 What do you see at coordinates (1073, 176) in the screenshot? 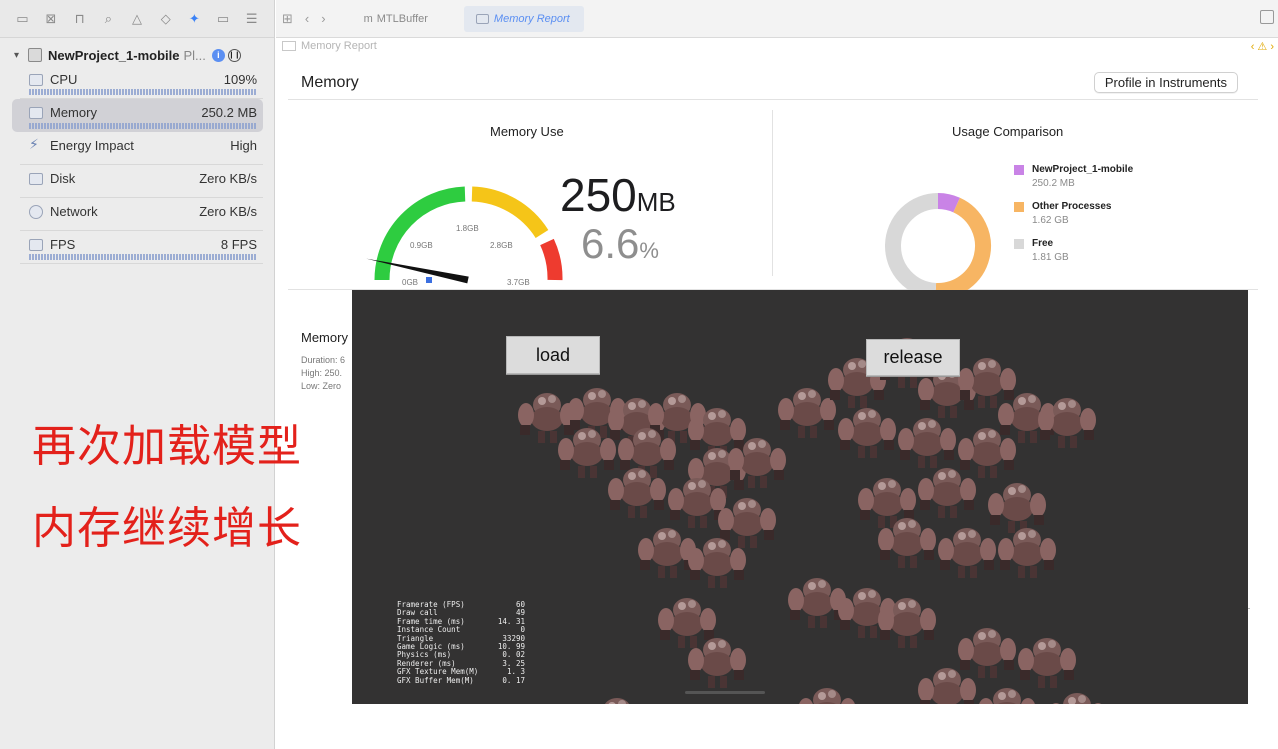
I see `legend-item: NewProject_1-mobile 250.2 MB` at bounding box center [1073, 176].